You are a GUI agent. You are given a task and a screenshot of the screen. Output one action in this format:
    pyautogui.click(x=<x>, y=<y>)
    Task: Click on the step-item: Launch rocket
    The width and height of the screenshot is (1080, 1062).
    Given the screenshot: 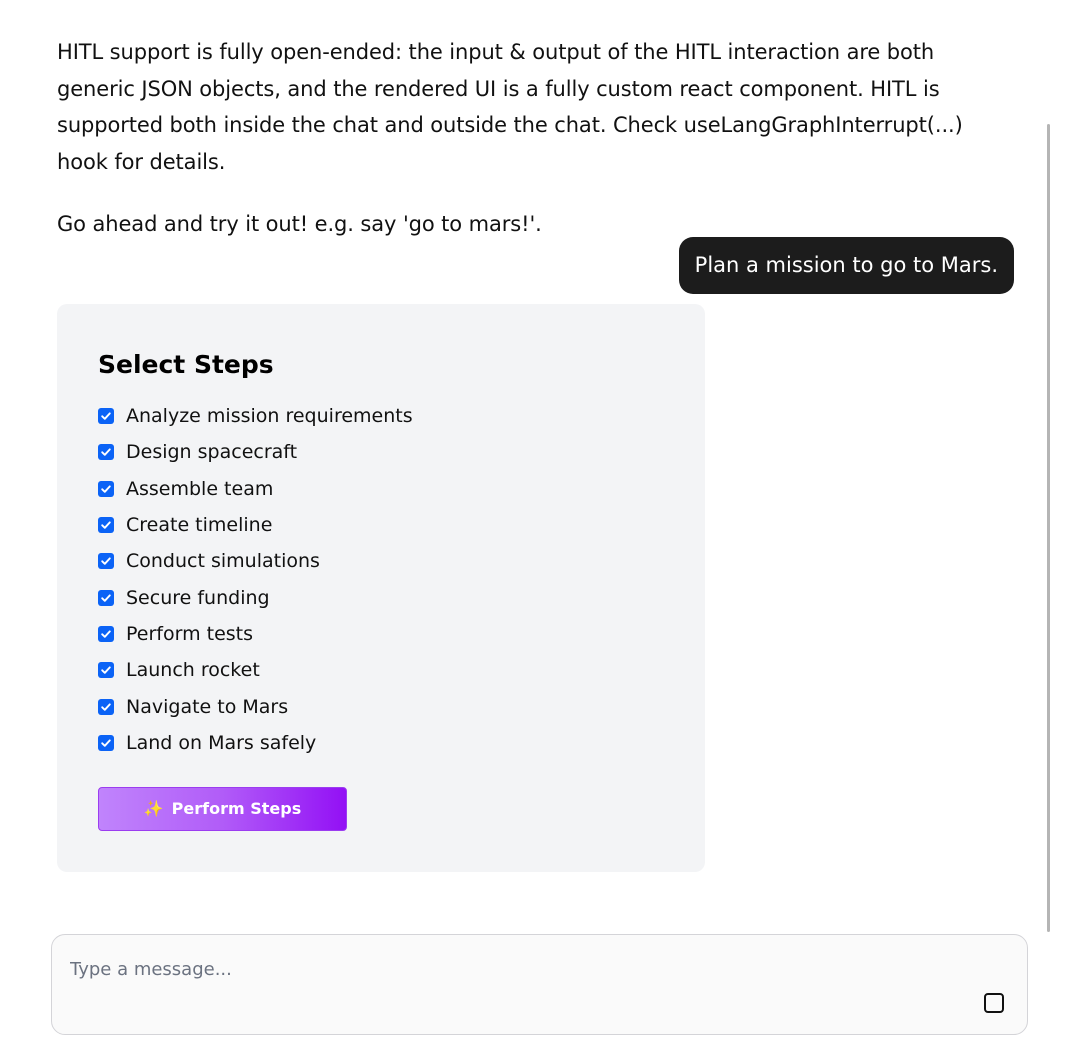 What is the action you would take?
    pyautogui.click(x=381, y=670)
    